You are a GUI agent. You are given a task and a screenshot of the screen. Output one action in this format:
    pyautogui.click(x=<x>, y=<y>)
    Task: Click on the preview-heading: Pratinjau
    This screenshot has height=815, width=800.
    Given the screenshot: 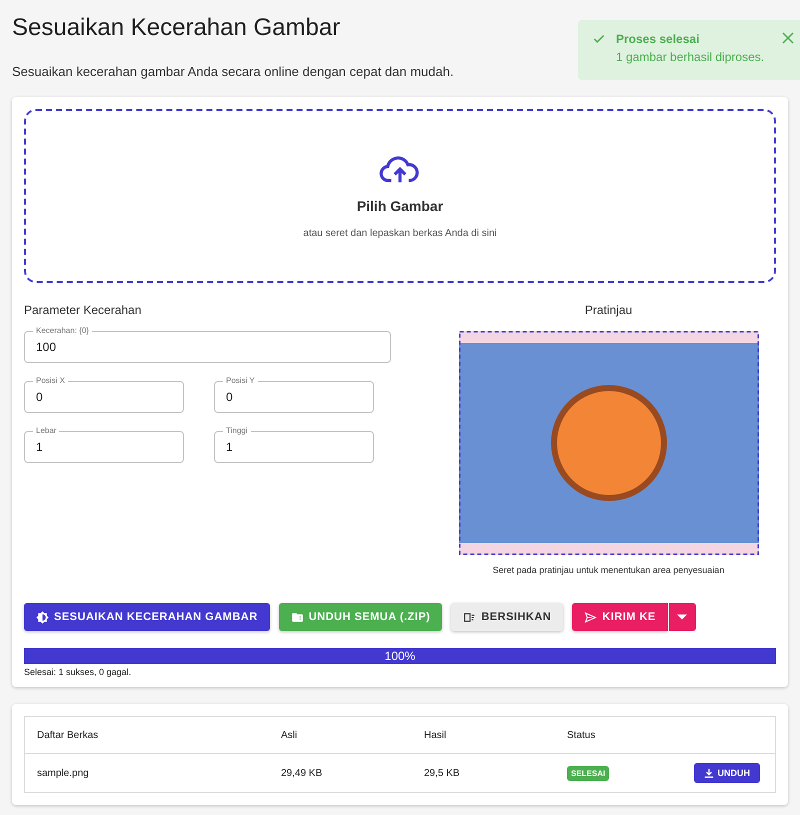 What is the action you would take?
    pyautogui.click(x=608, y=310)
    